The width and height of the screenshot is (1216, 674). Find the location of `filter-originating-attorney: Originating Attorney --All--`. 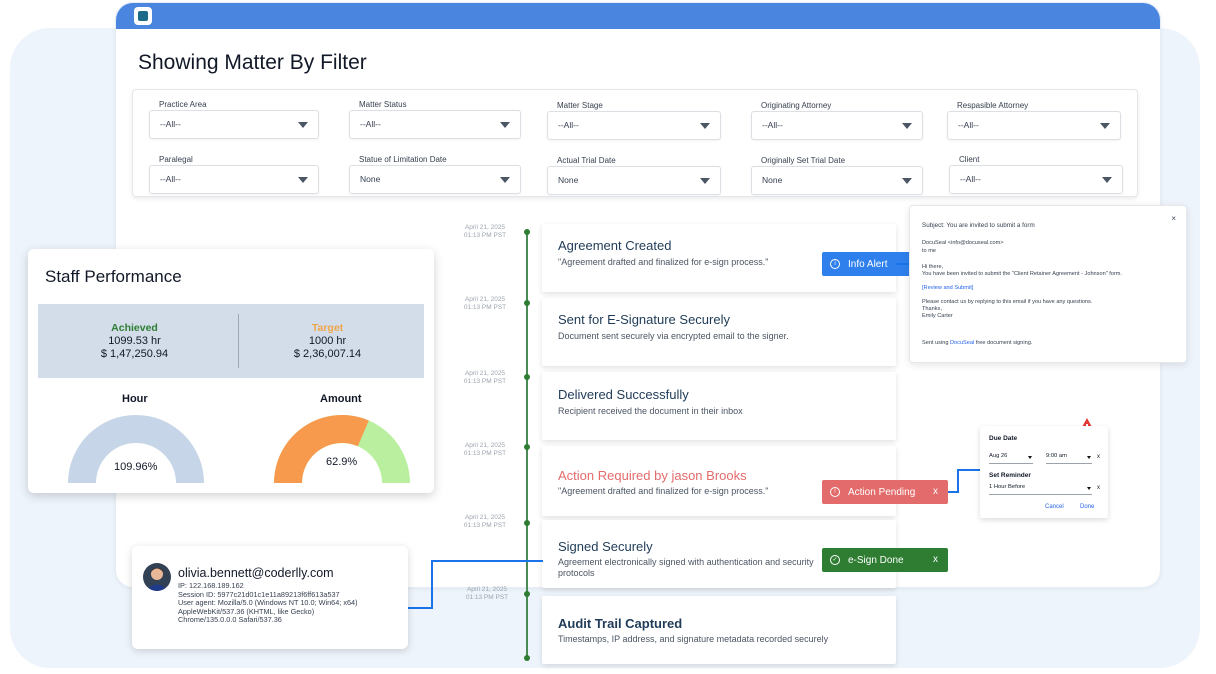

filter-originating-attorney: Originating Attorney --All-- is located at coordinates (837, 120).